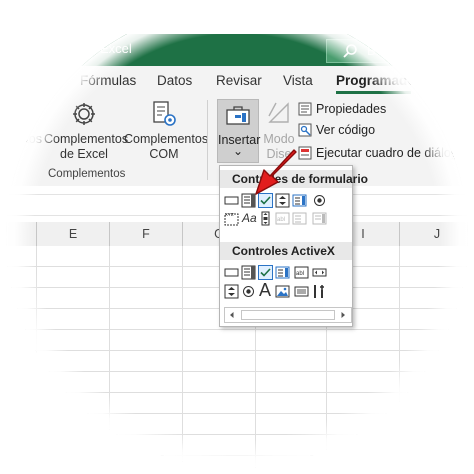 The image size is (474, 474). I want to click on active-tab-indicator, so click(373, 92).